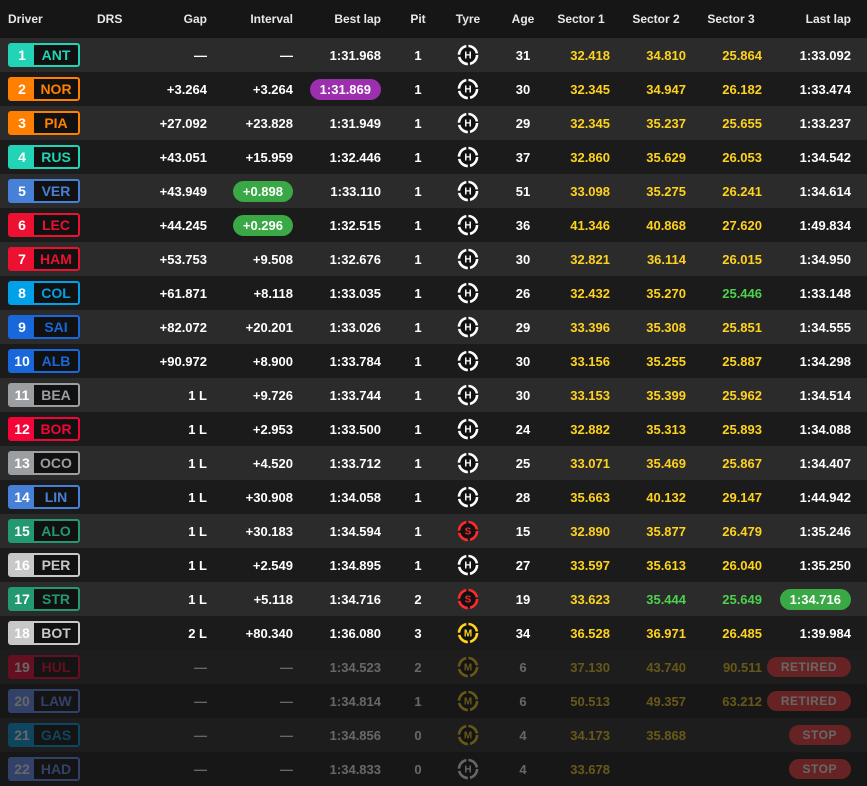 The height and width of the screenshot is (786, 867). Describe the element at coordinates (56, 157) in the screenshot. I see `driver-code: RUS` at that location.